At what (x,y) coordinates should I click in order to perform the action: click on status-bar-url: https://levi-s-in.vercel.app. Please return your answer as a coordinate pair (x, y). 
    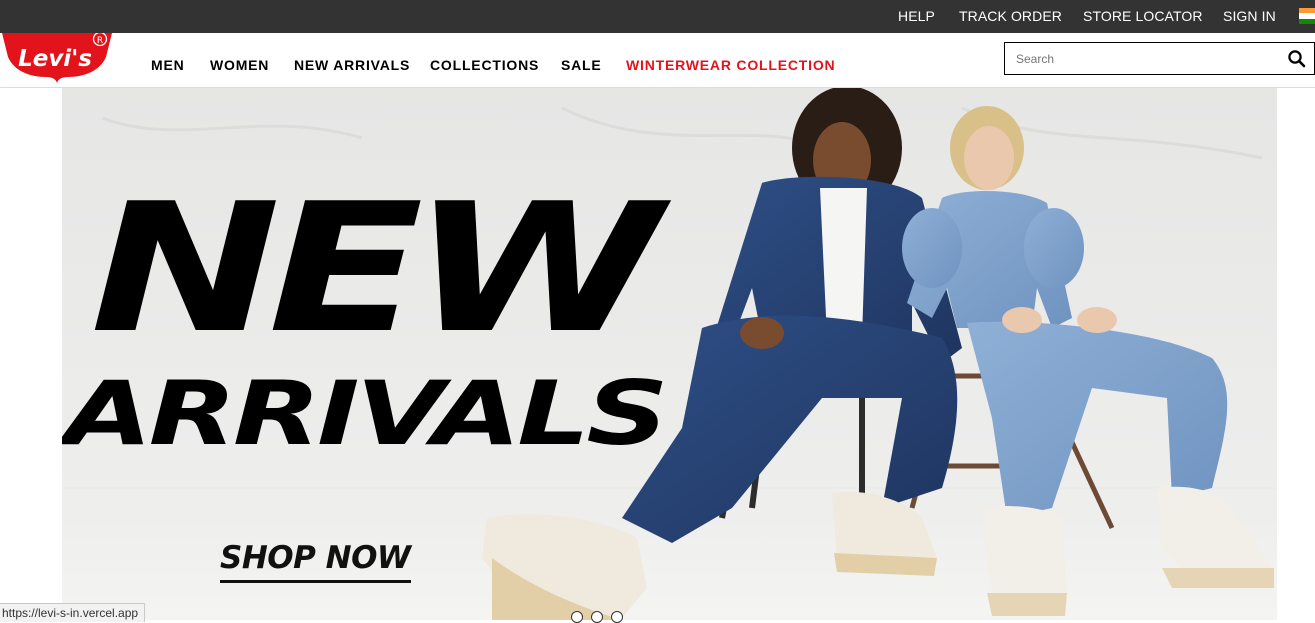
    Looking at the image, I should click on (73, 612).